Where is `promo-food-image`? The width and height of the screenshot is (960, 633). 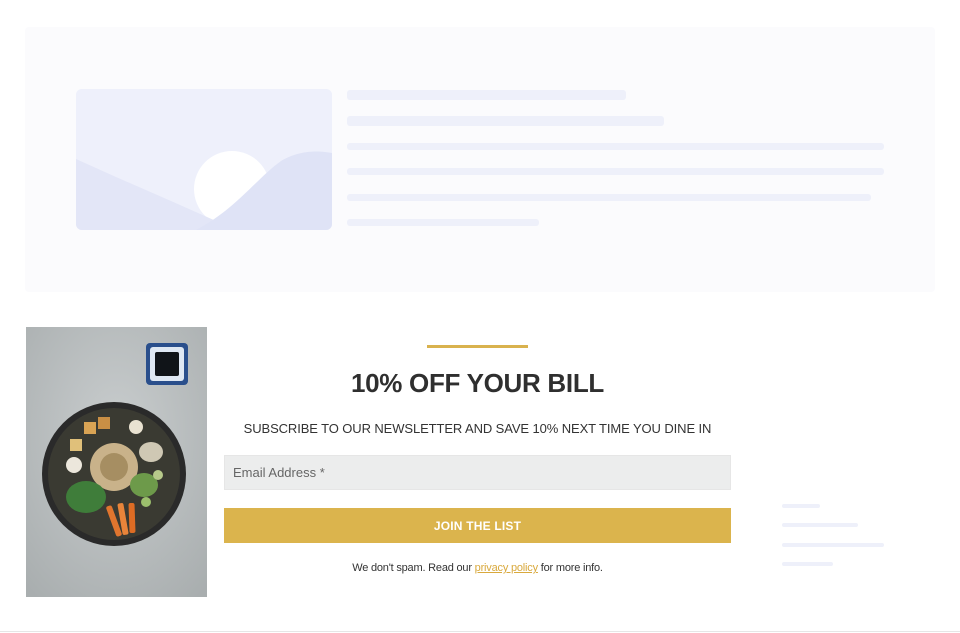 promo-food-image is located at coordinates (116, 462).